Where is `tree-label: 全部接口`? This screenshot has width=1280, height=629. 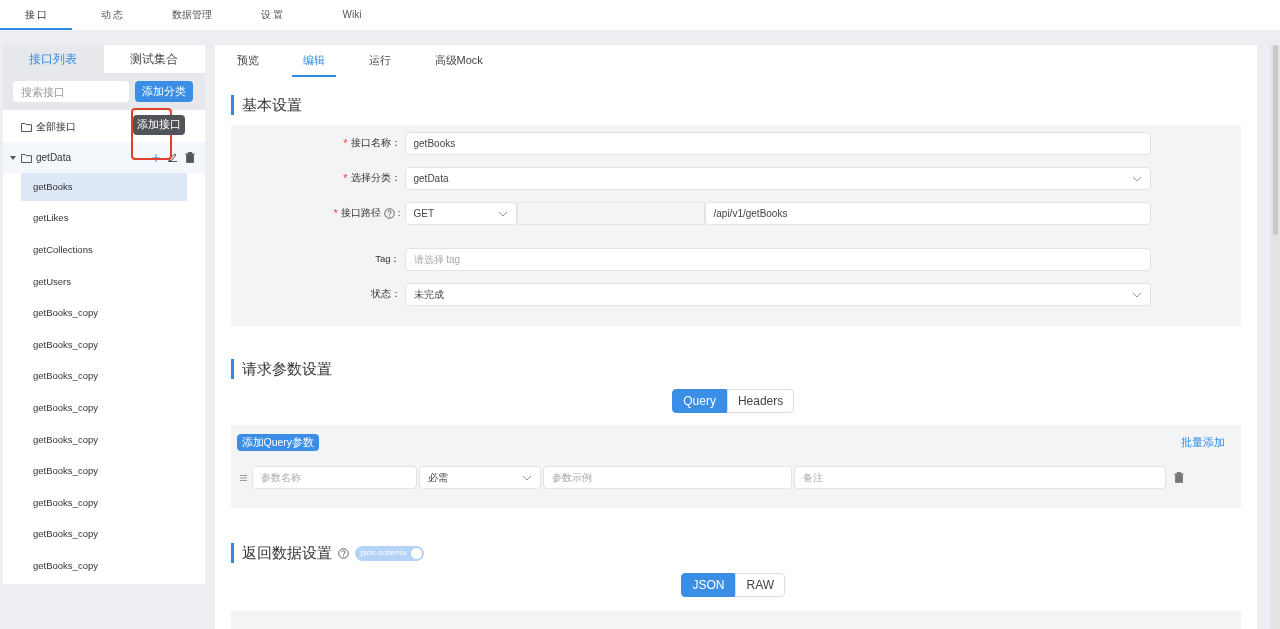 tree-label: 全部接口 is located at coordinates (56, 126).